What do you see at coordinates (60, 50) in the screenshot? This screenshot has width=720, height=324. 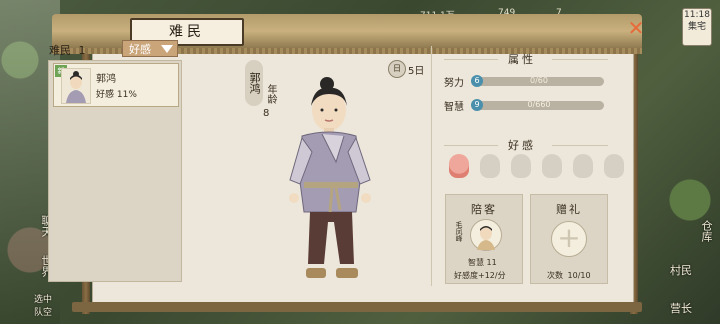 I see `list-title: 难民` at bounding box center [60, 50].